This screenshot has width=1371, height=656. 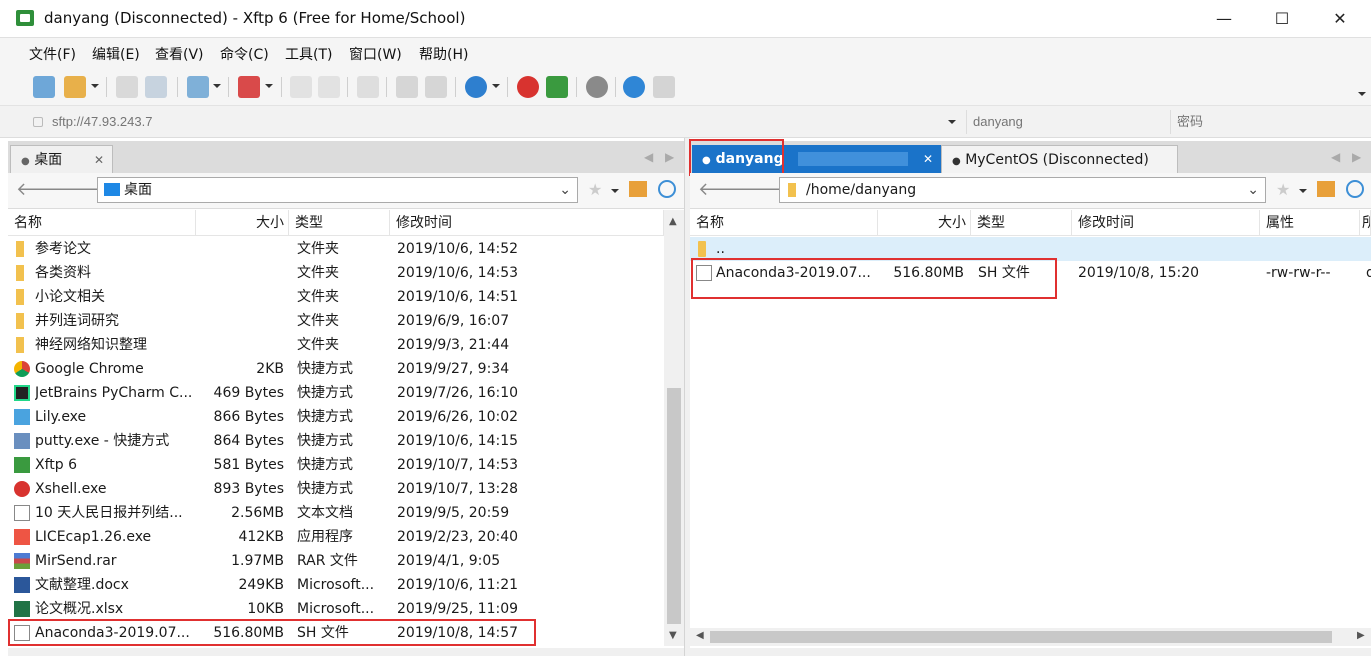 What do you see at coordinates (336, 321) in the screenshot?
I see `file-row: 并列连词研究 文件夹 2019/6/9, 16:07` at bounding box center [336, 321].